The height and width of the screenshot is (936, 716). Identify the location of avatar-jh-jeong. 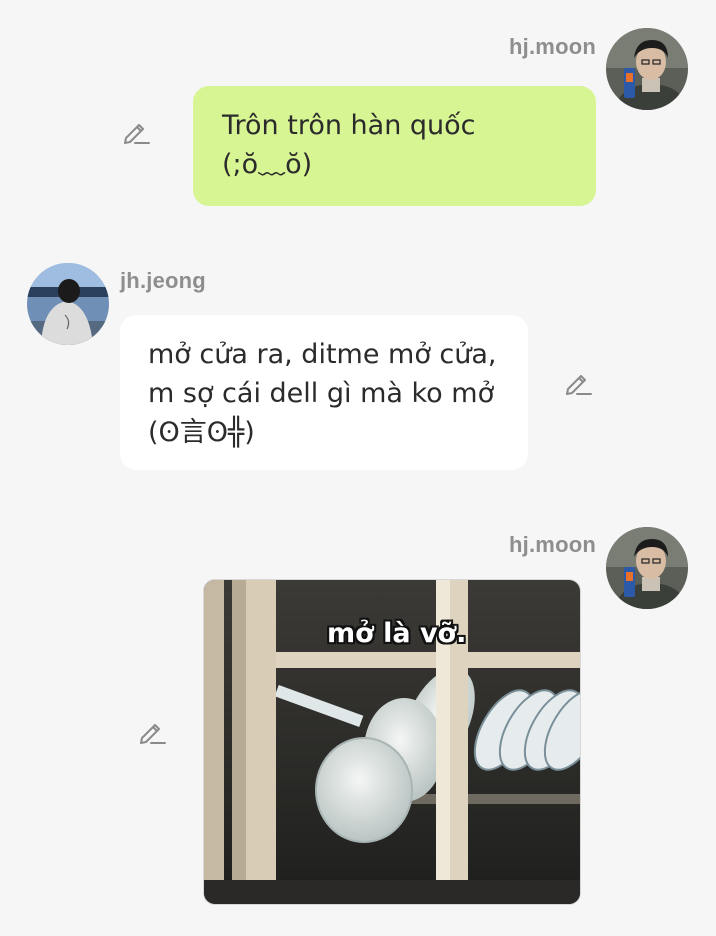
(68, 304).